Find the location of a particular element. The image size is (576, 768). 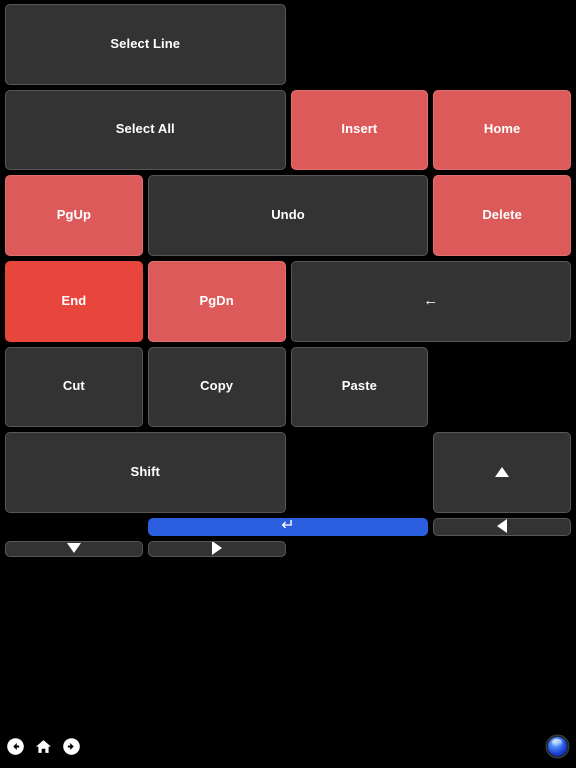

key-label: Copy is located at coordinates (217, 386).